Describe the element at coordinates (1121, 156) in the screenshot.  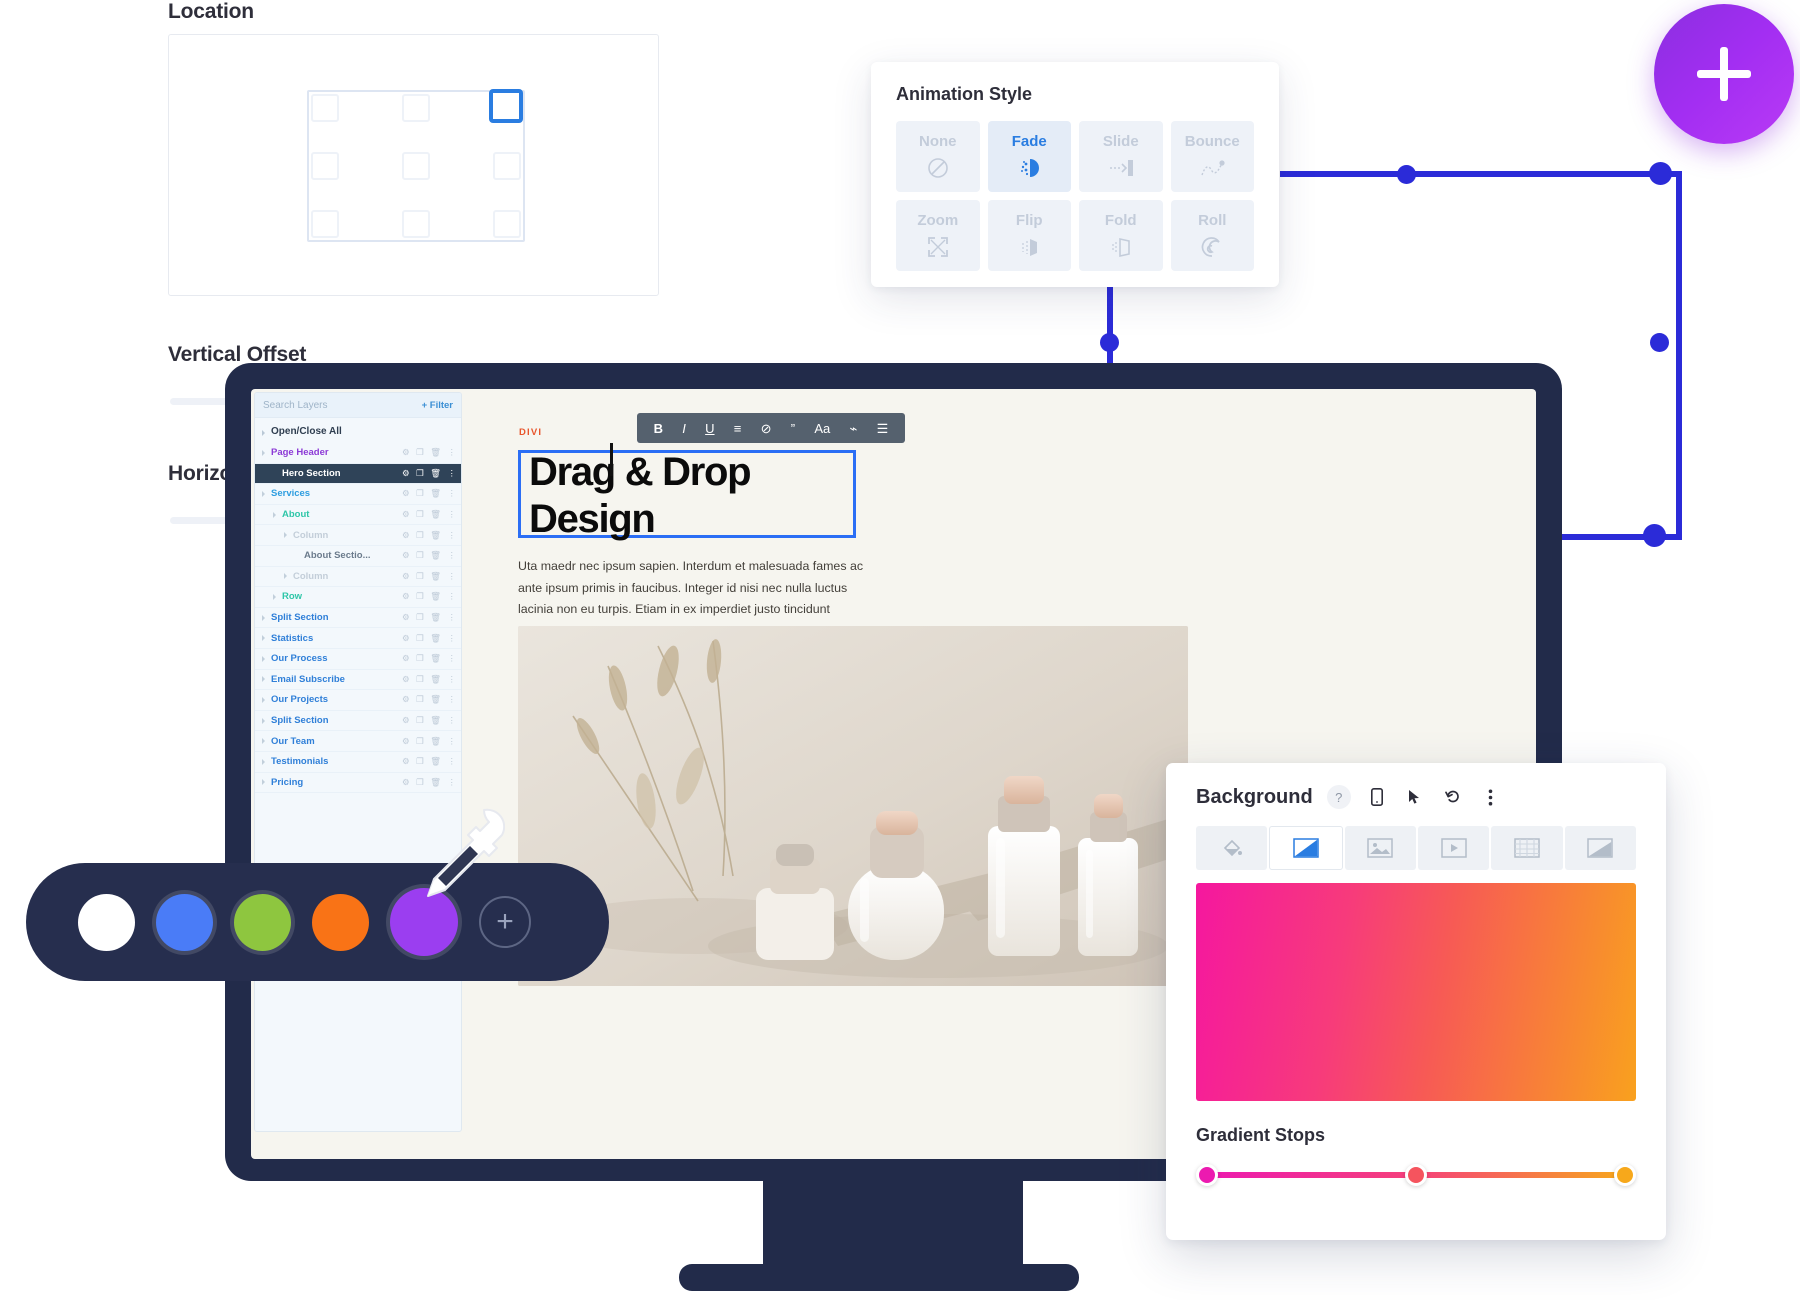
I see `animation-option-slide: Slide` at that location.